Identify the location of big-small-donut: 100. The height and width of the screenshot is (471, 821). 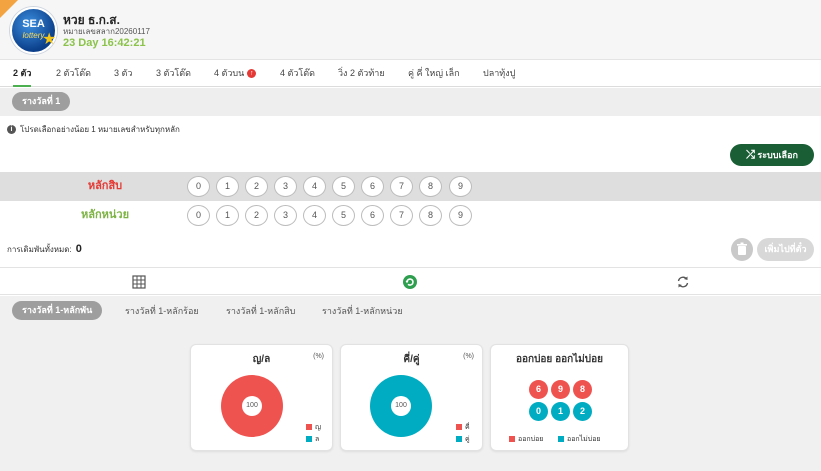
(252, 406).